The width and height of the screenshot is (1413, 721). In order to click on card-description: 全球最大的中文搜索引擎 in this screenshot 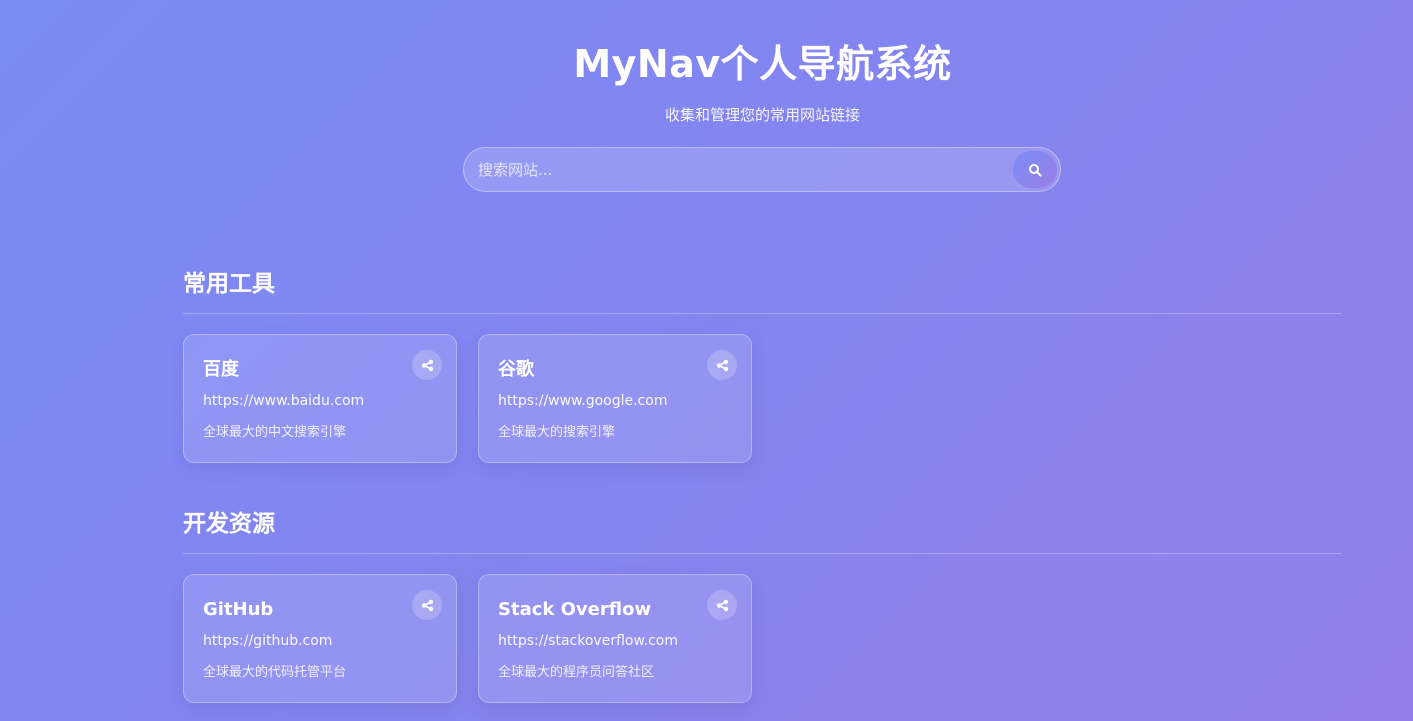, I will do `click(275, 432)`.